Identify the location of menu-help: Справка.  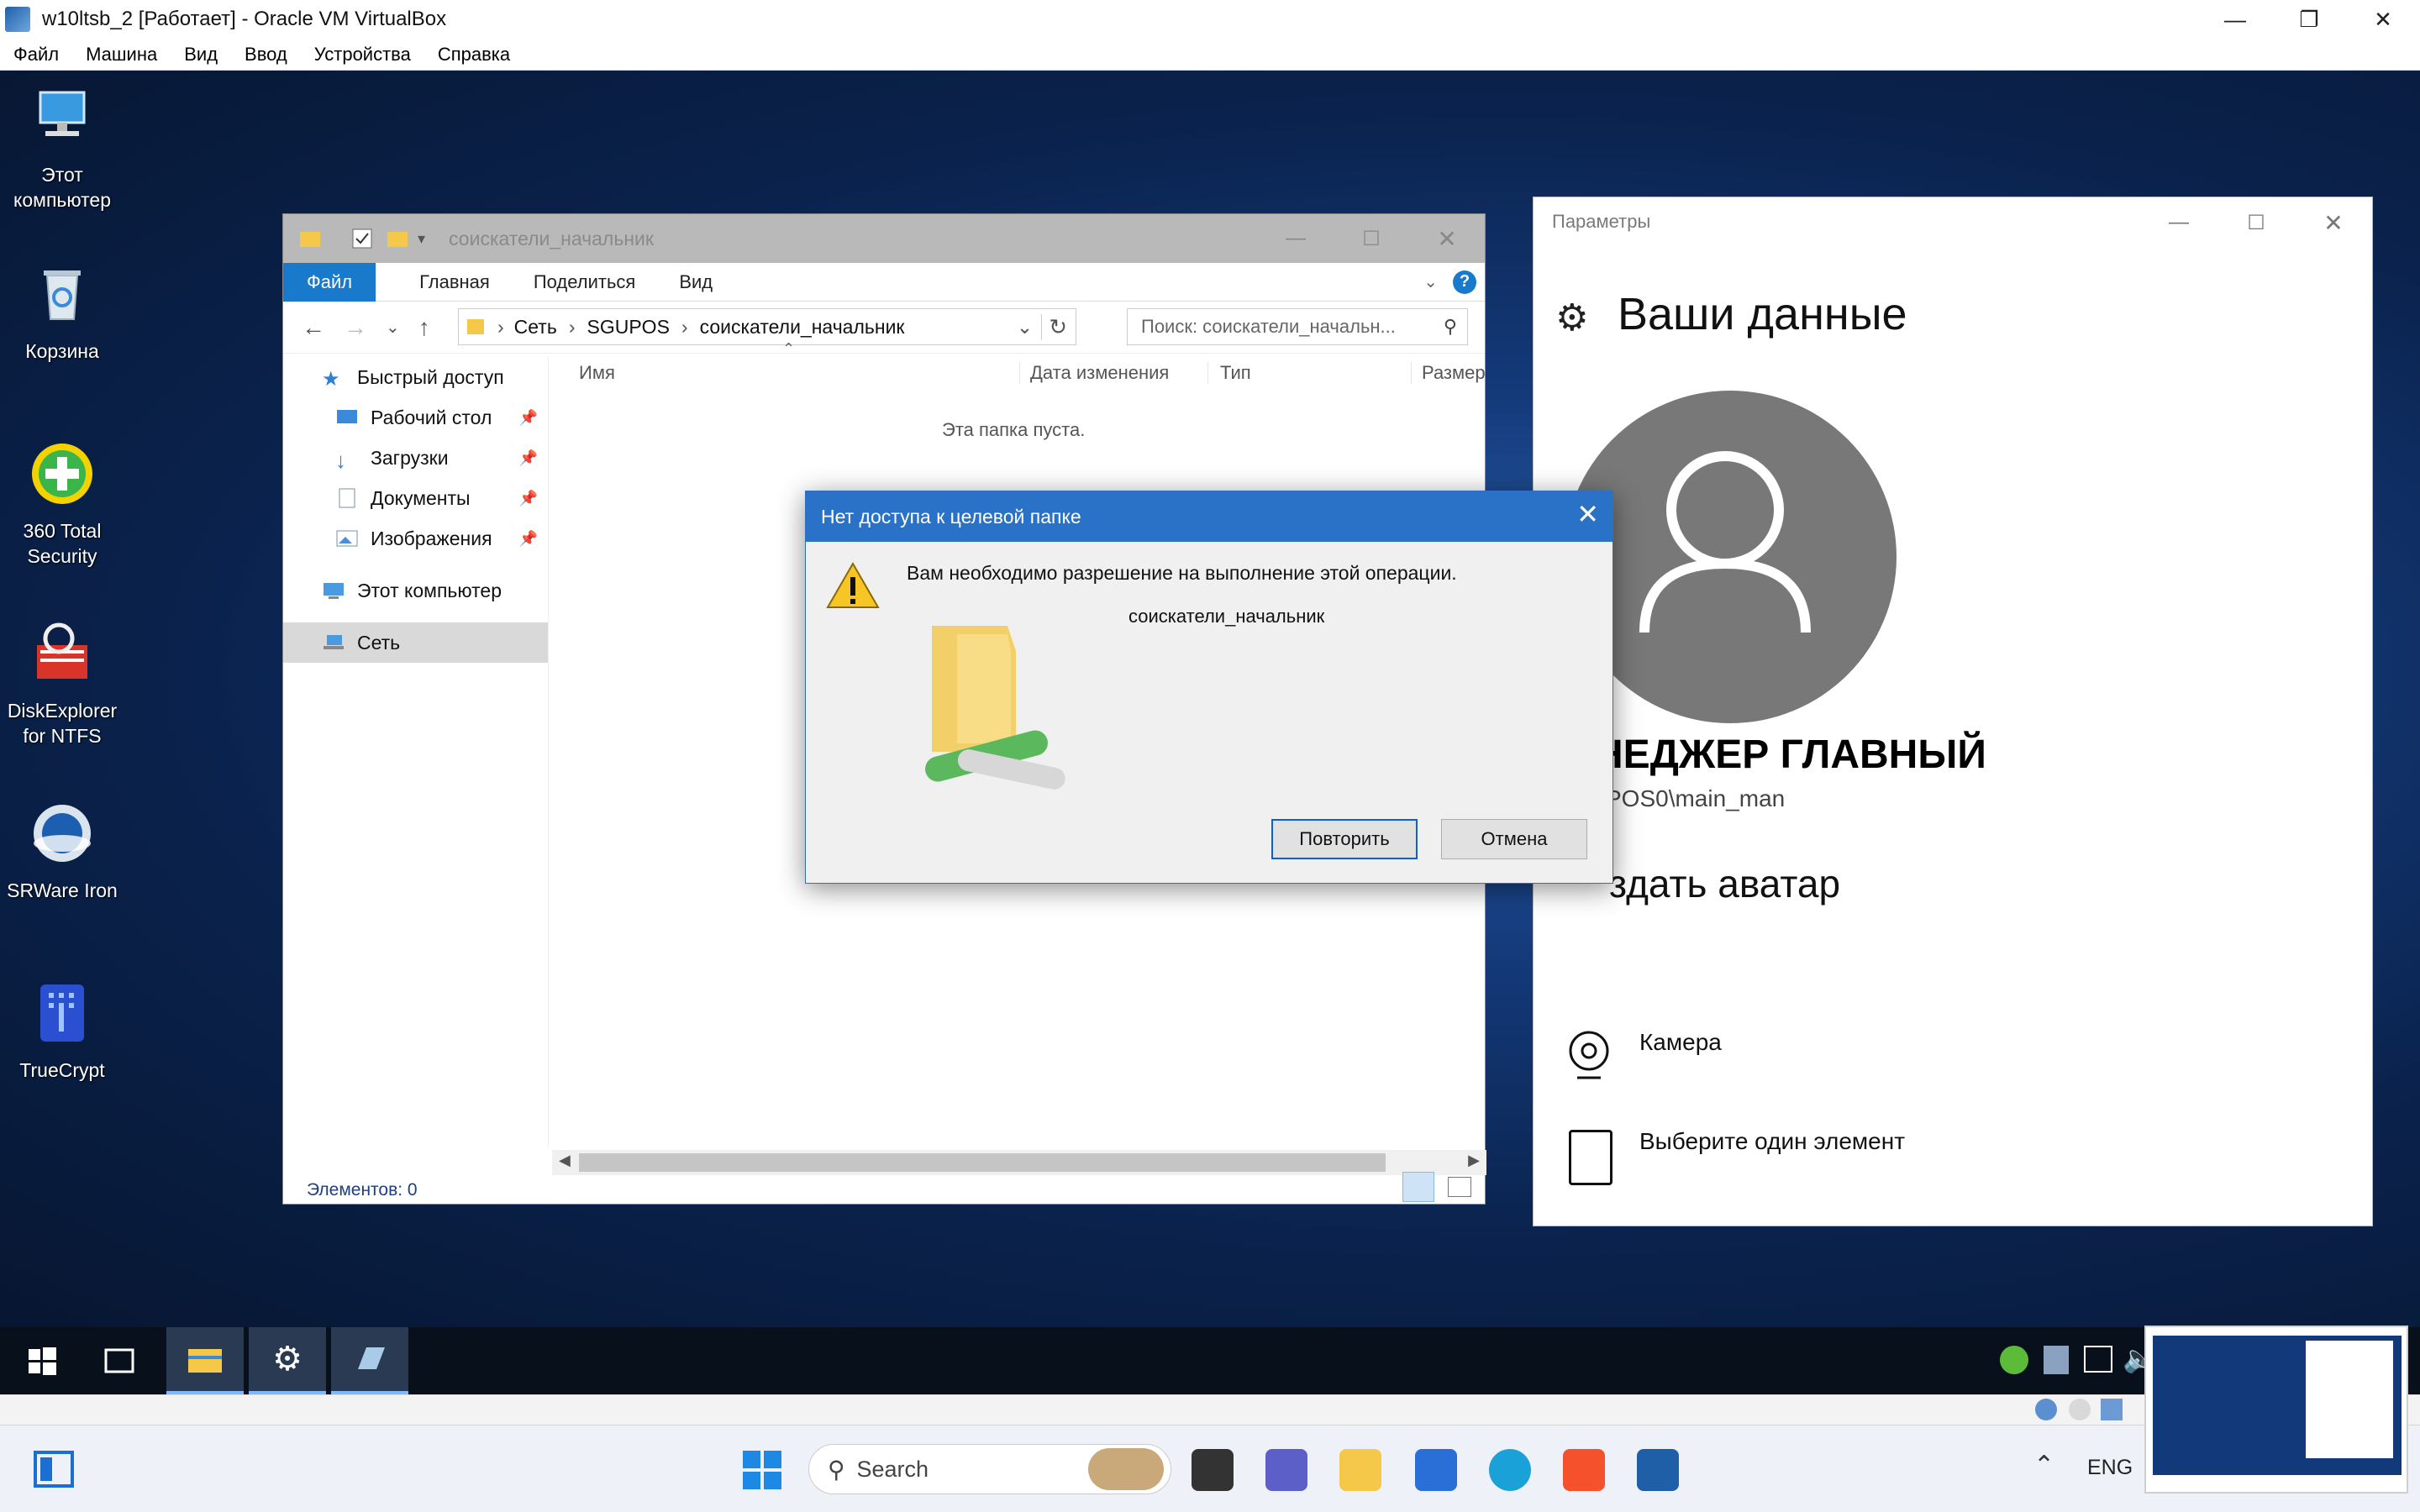
(474, 55).